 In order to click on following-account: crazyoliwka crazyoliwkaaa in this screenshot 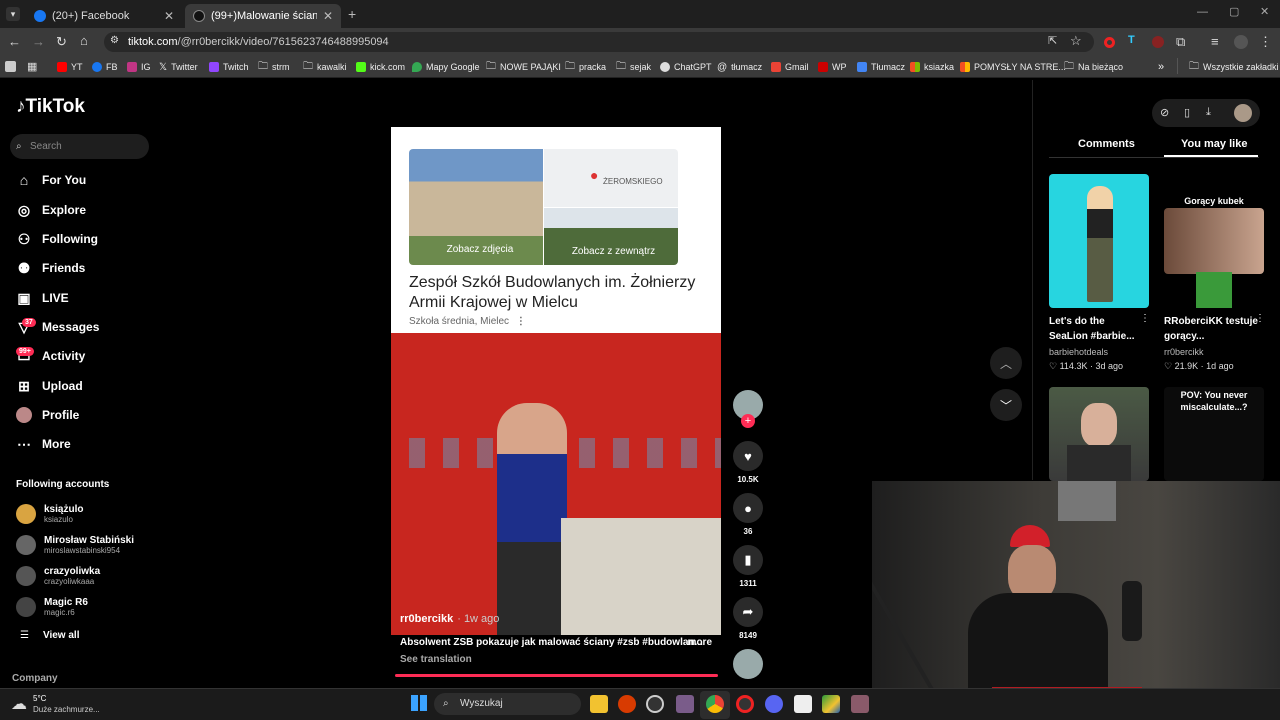, I will do `click(58, 576)`.